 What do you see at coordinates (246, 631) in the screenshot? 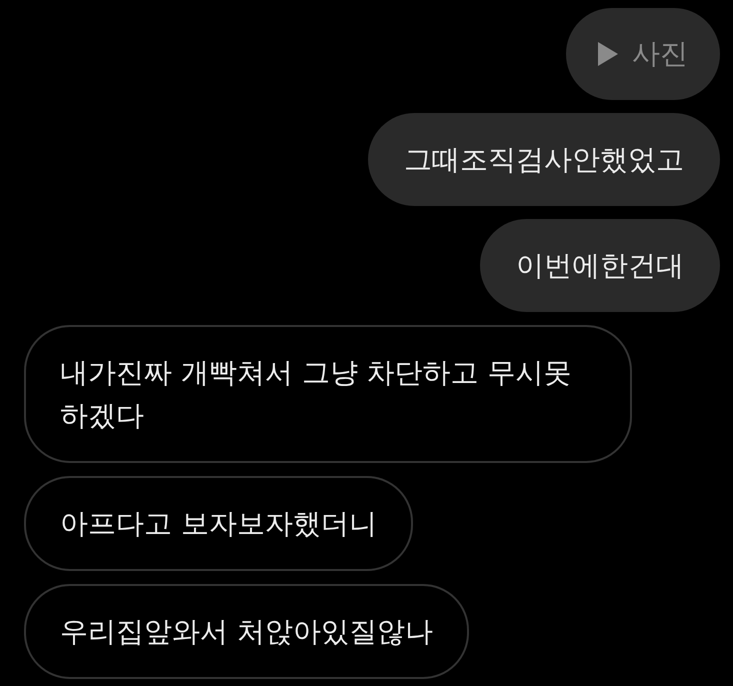
I see `message-bubble: 우리집앞와서 처앉아있질않나` at bounding box center [246, 631].